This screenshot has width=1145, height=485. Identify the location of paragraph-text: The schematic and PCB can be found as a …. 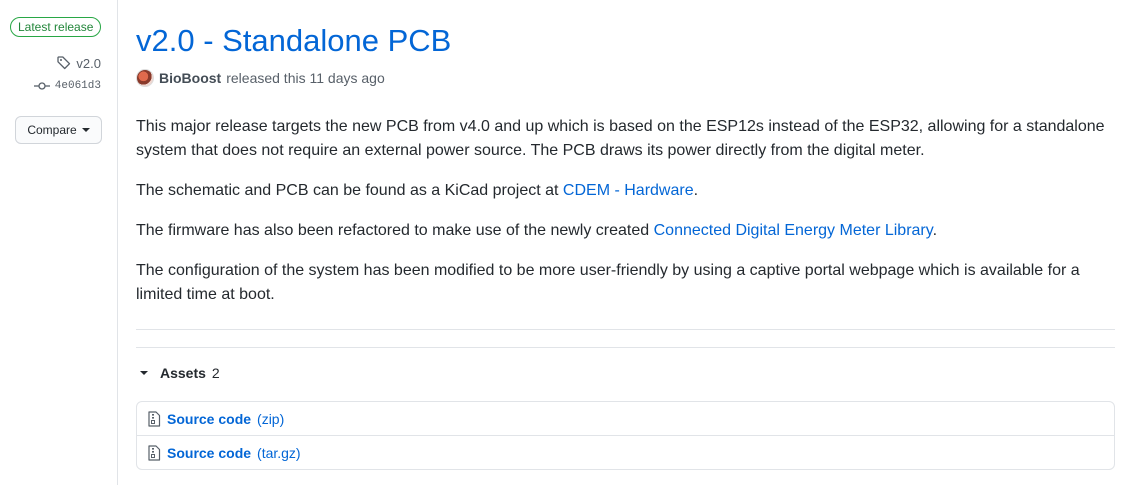
(349, 190).